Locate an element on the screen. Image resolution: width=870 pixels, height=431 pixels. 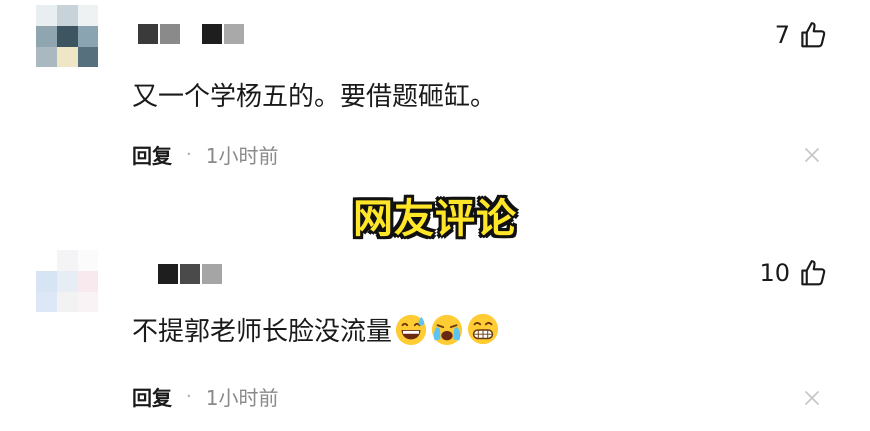
comment-text: 不提郭老师长脸没流量 is located at coordinates (316, 329).